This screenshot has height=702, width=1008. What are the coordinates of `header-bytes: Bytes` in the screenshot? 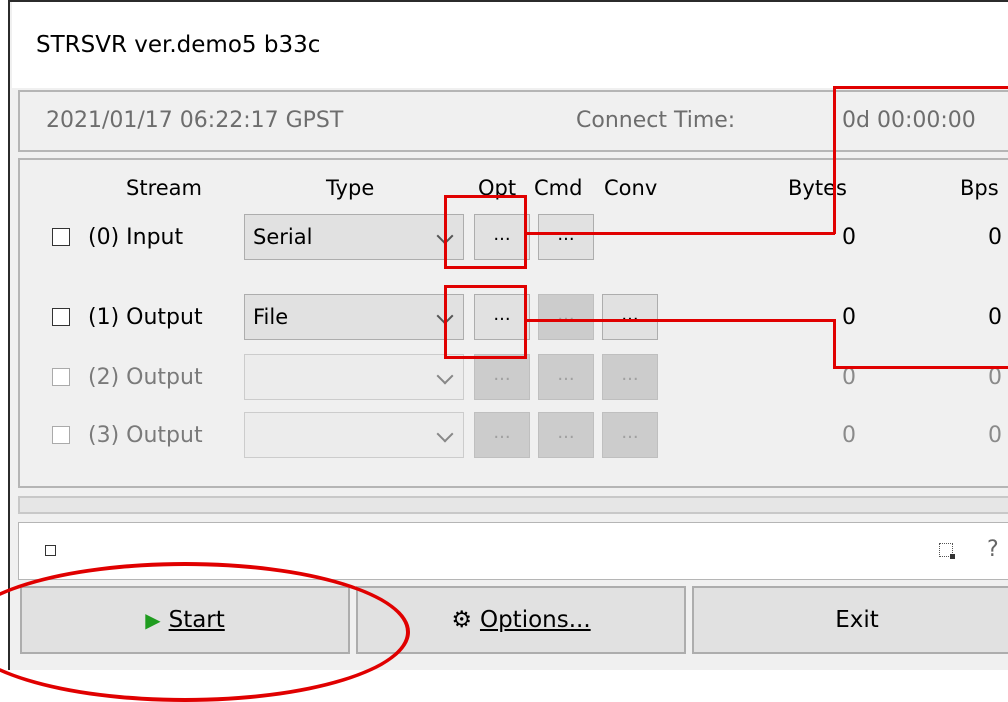 It's located at (817, 188).